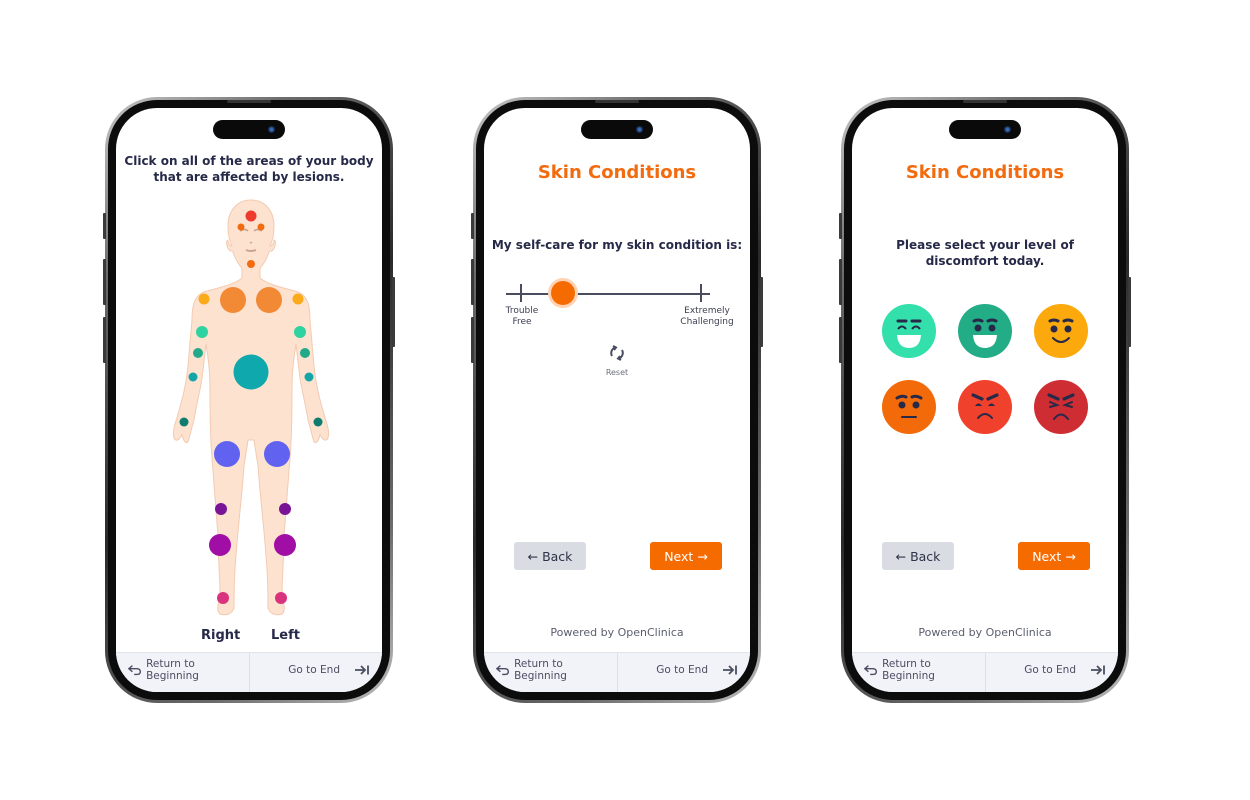  I want to click on face-option-upset, so click(985, 407).